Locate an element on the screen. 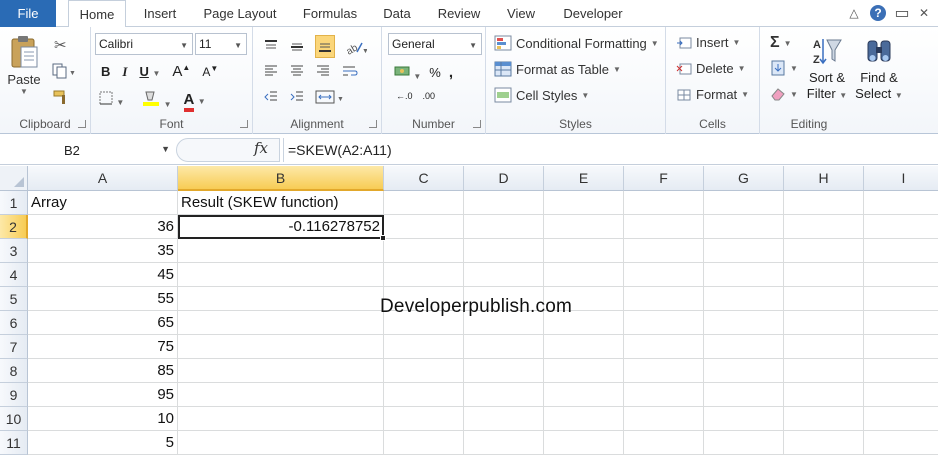  cell-e11 is located at coordinates (584, 443).